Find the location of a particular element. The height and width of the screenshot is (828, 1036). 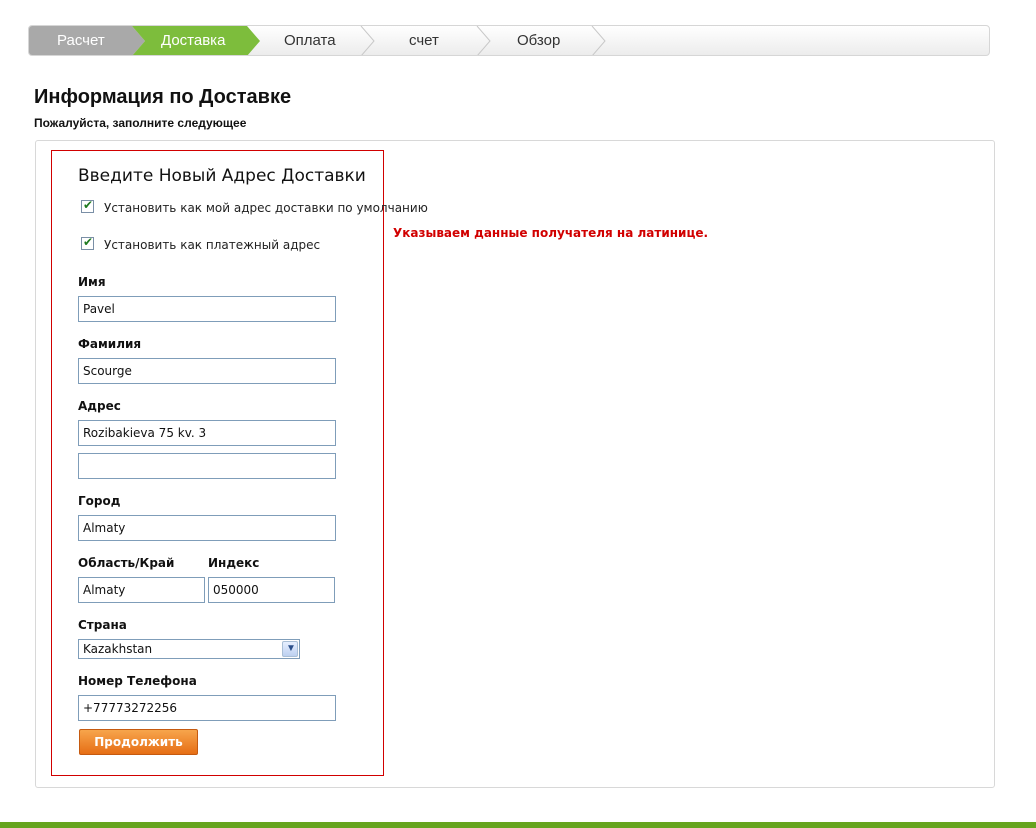

region-label: Область/Край is located at coordinates (126, 563).